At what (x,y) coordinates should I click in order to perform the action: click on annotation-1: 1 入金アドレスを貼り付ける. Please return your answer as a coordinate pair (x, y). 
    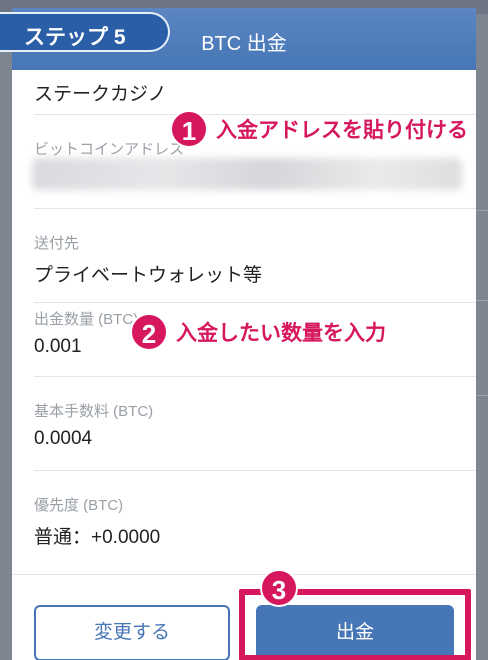
    Looking at the image, I should click on (319, 129).